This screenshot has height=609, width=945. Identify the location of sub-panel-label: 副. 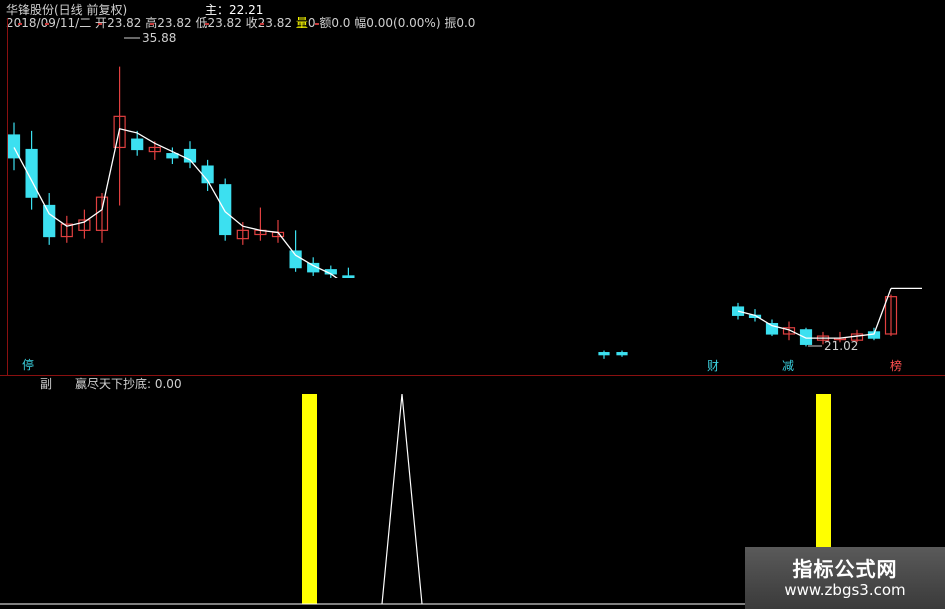
(46, 384).